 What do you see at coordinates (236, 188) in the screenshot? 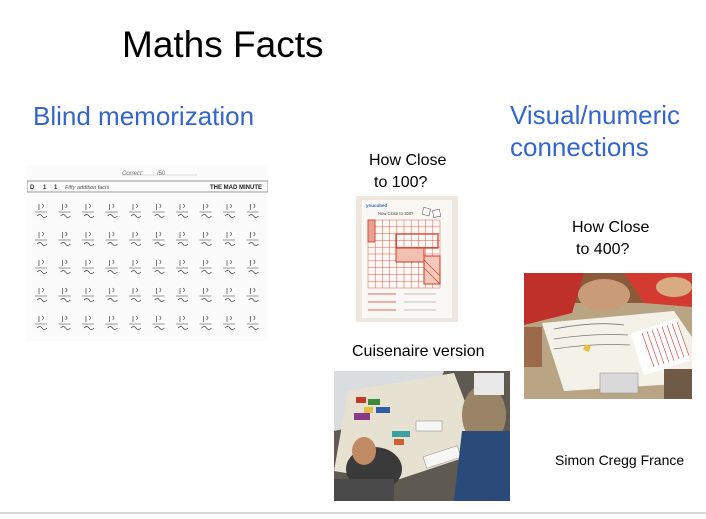
I see `worksheet-brand: THE MAD MINUTE` at bounding box center [236, 188].